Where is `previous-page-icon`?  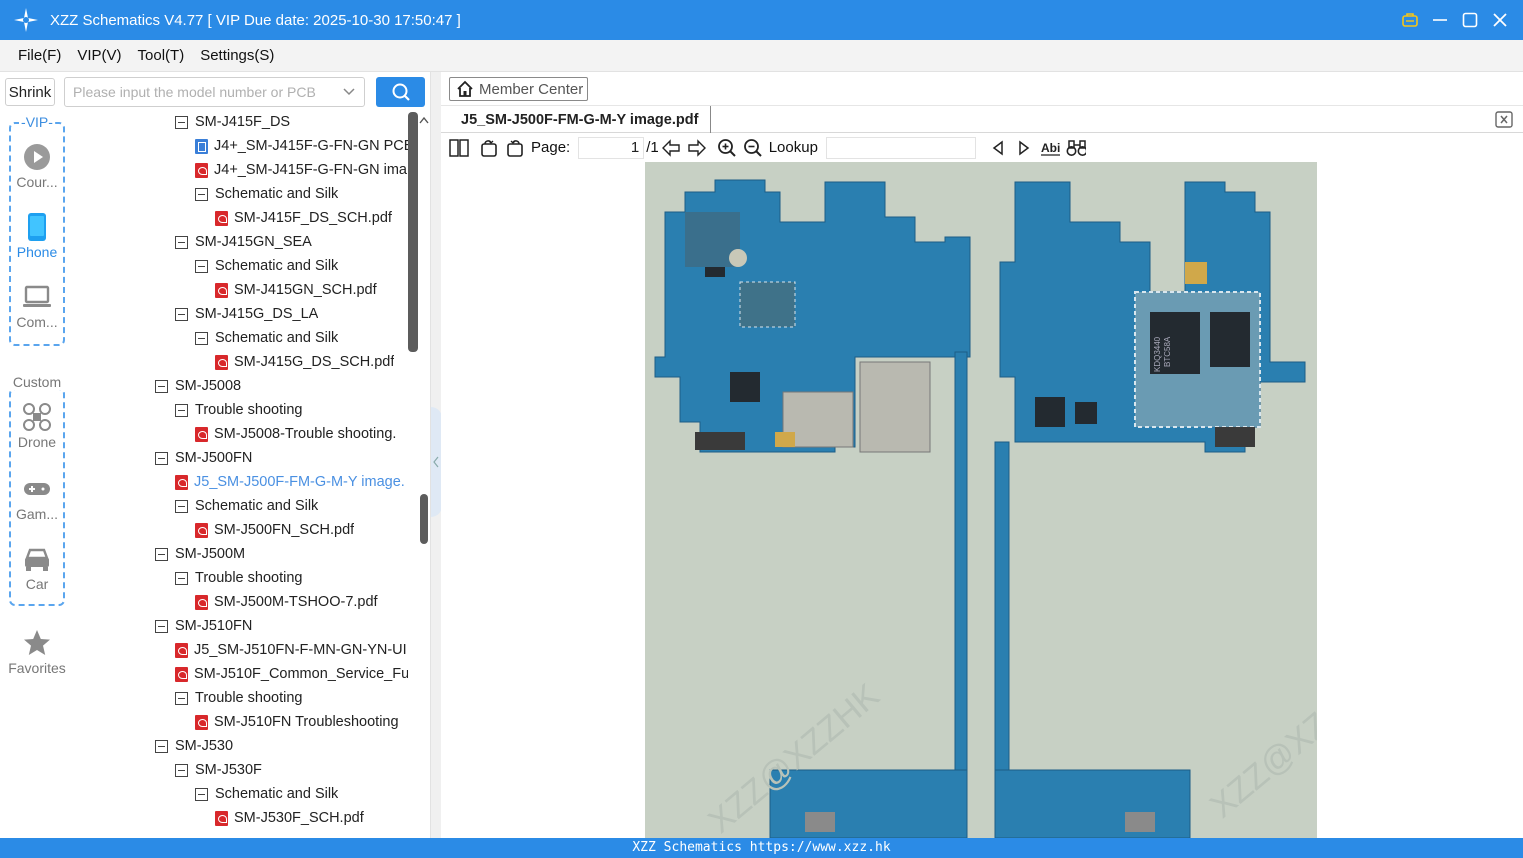
previous-page-icon is located at coordinates (671, 148).